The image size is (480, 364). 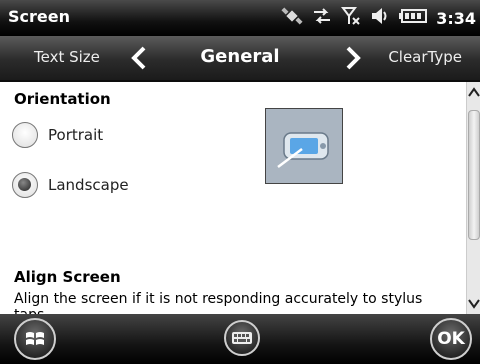 What do you see at coordinates (67, 57) in the screenshot?
I see `tab-text-size: Text Size` at bounding box center [67, 57].